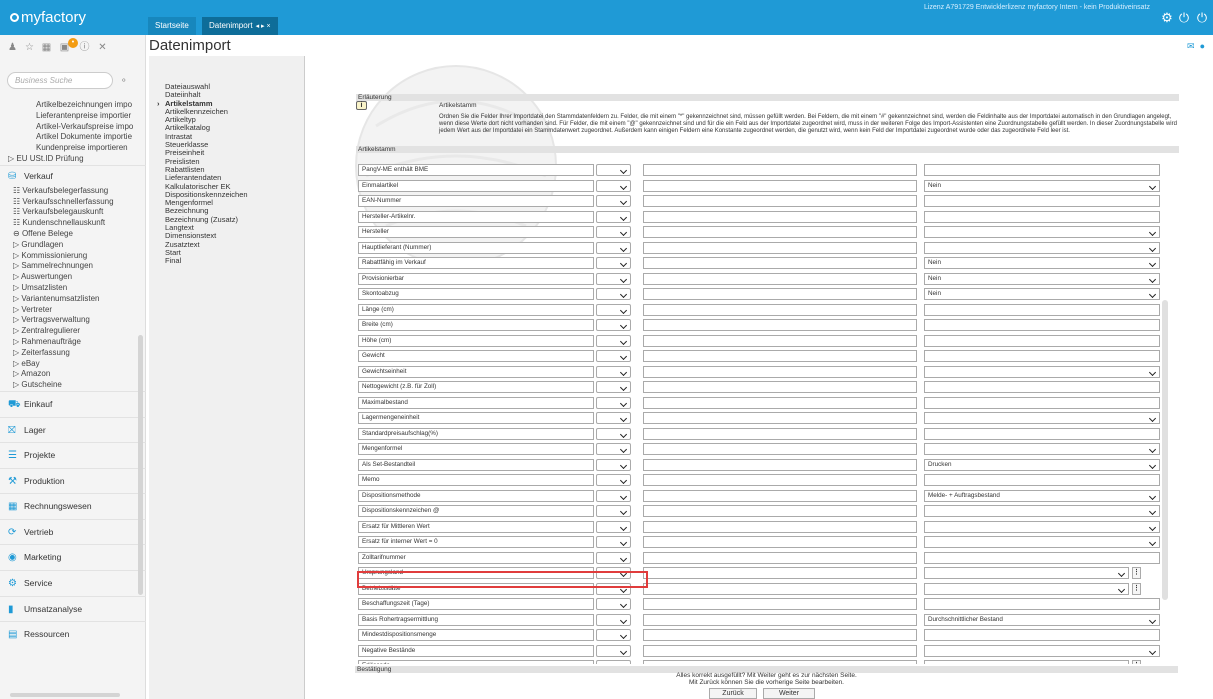 This screenshot has width=1213, height=699. I want to click on sidebar-item: ▷ Amazon, so click(73, 374).